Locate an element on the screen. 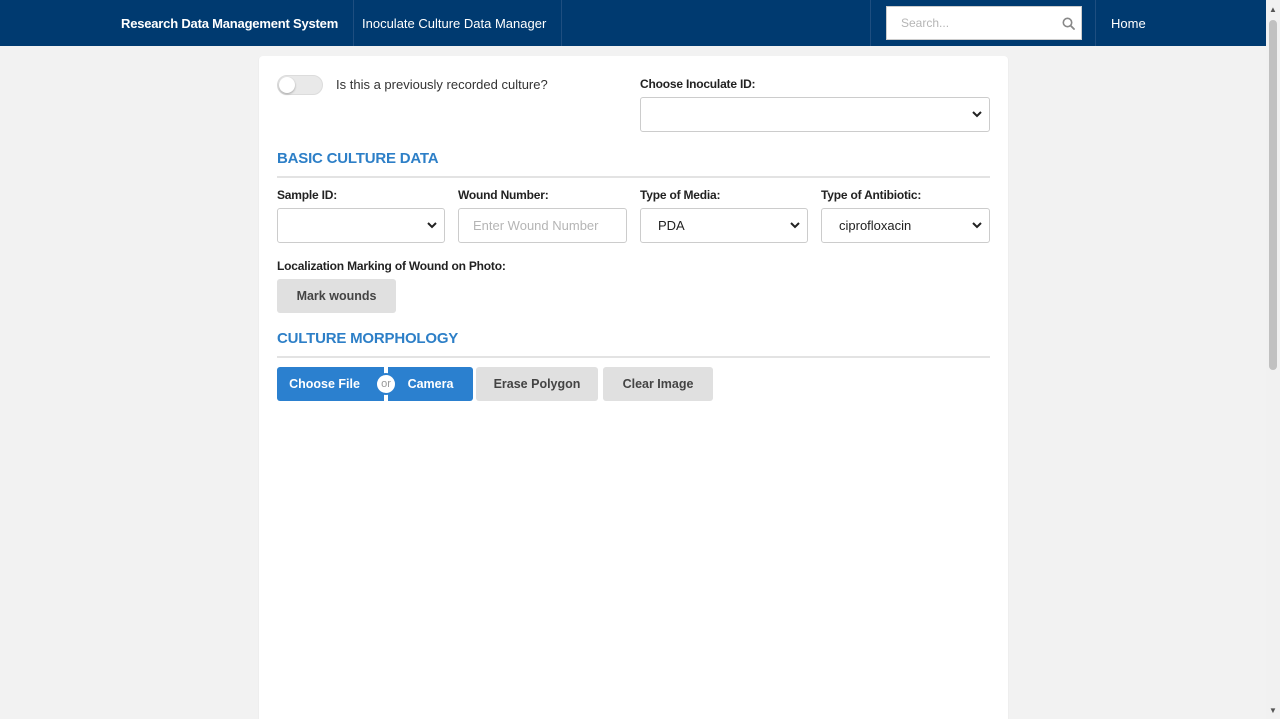 The height and width of the screenshot is (719, 1280). brand-link: Research Data Management System is located at coordinates (230, 23).